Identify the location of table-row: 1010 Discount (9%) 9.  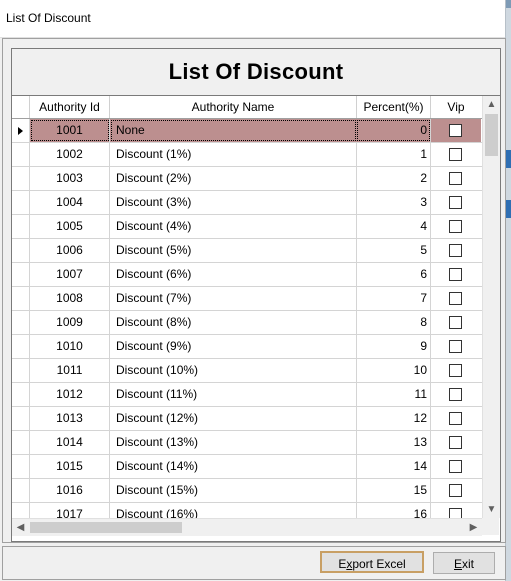
(247, 347).